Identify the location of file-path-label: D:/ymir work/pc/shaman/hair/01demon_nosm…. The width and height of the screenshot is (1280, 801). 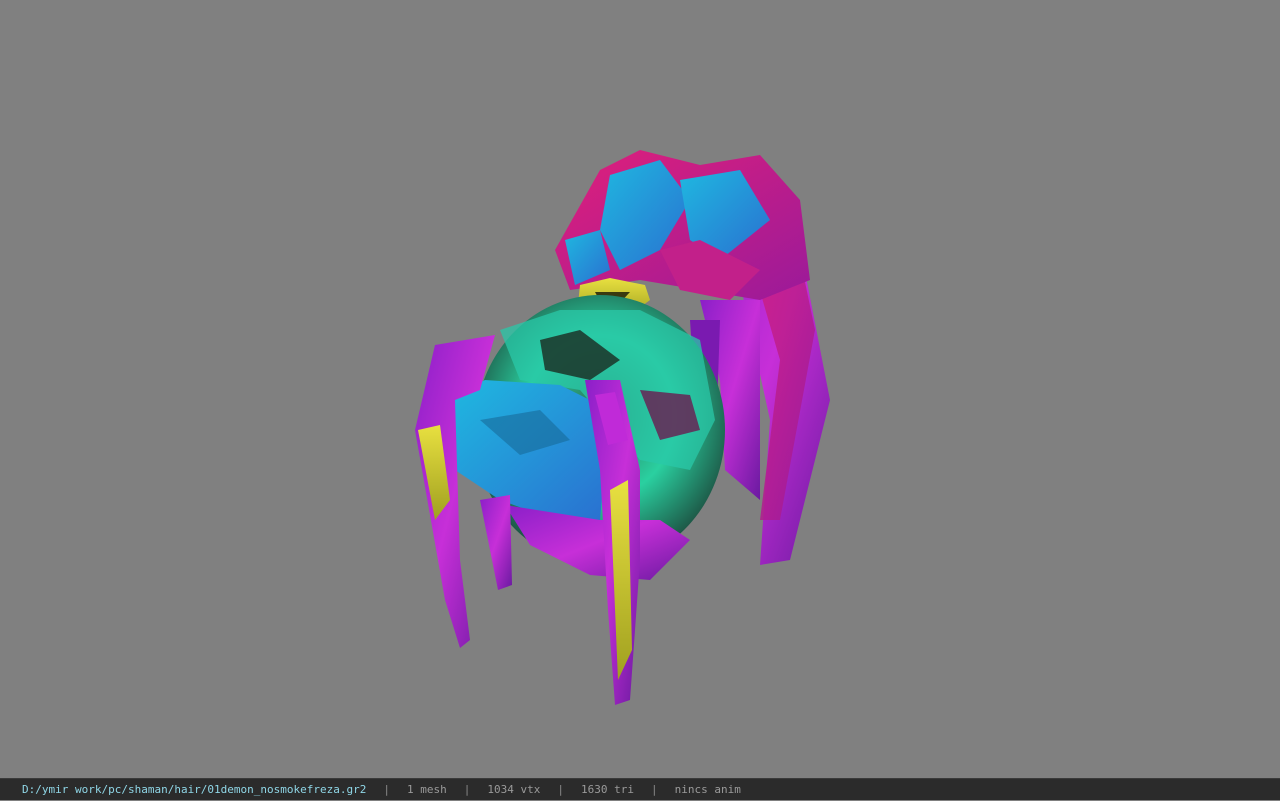
(194, 789).